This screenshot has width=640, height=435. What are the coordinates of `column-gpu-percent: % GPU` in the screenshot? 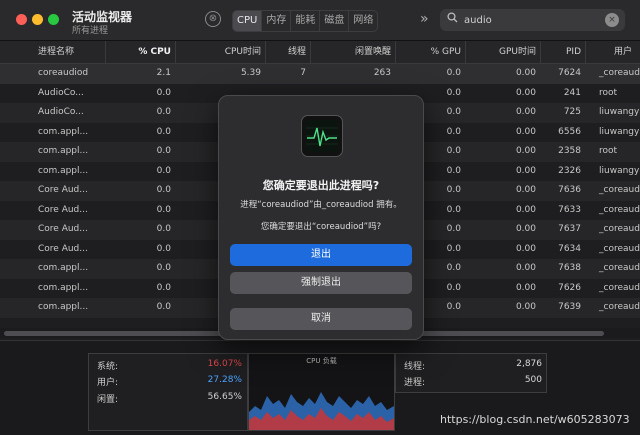 It's located at (430, 52).